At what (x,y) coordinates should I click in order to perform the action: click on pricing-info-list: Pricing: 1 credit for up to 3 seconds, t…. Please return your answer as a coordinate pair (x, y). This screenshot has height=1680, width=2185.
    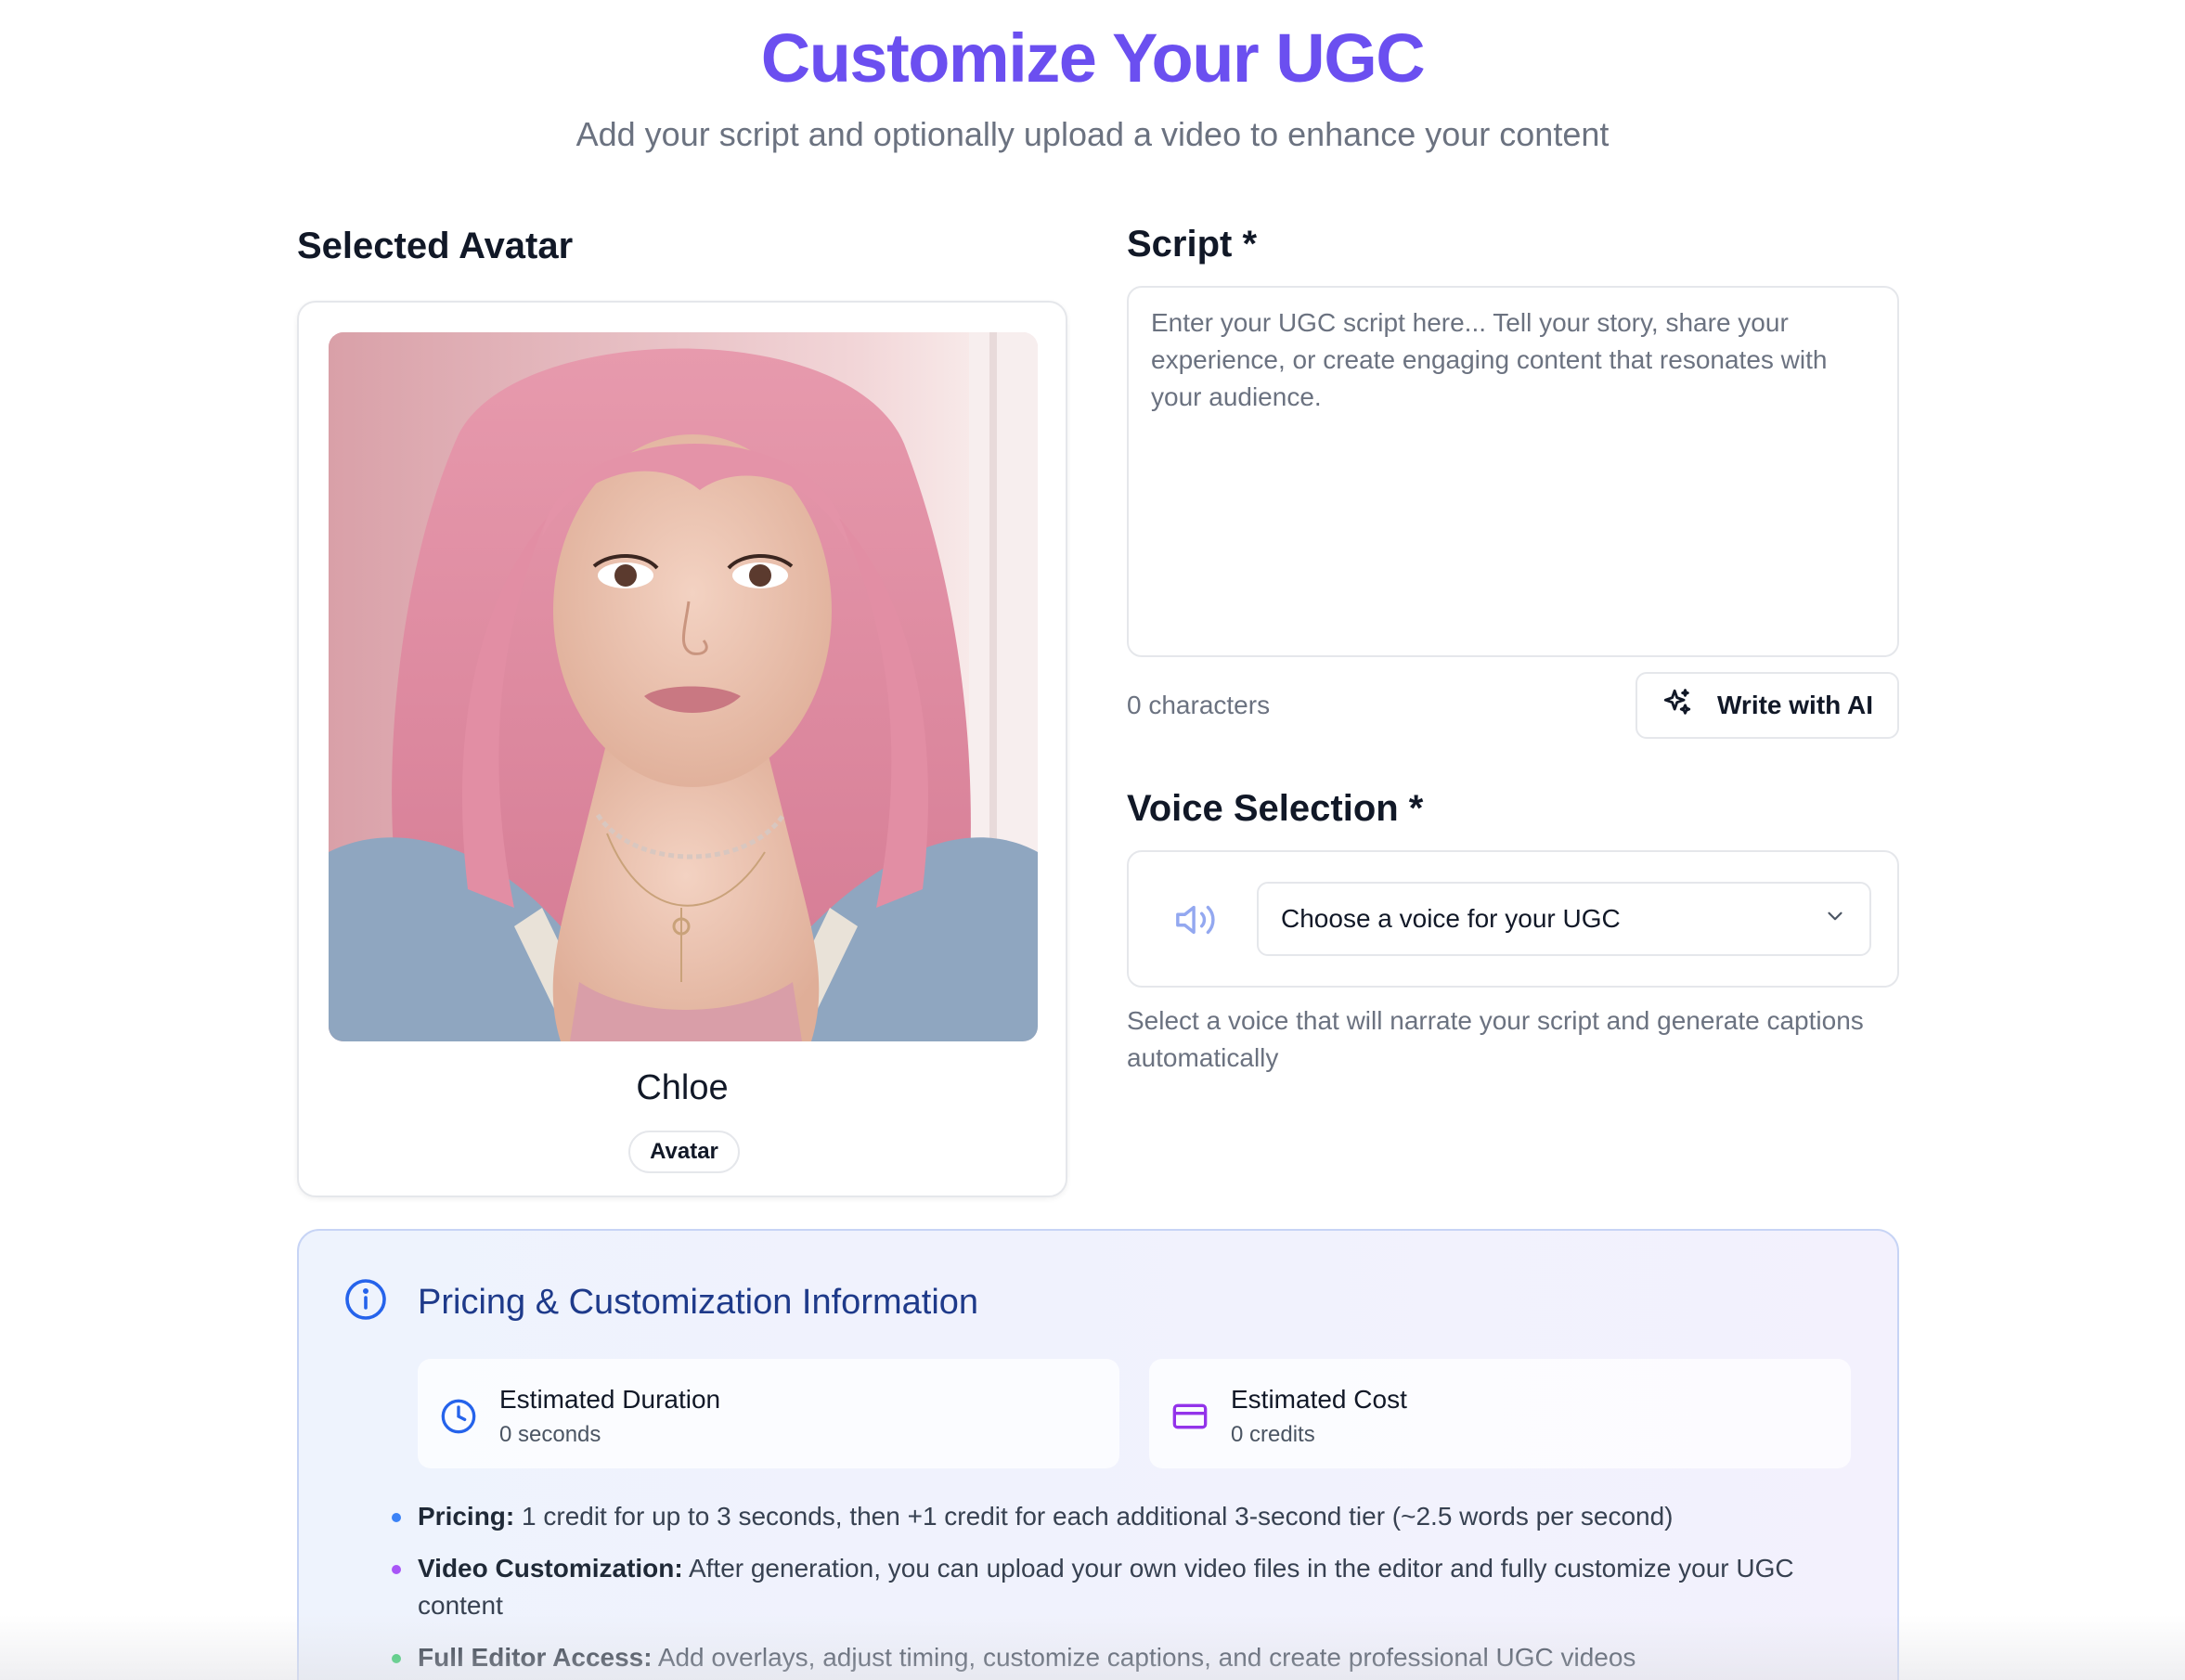
    Looking at the image, I should click on (1129, 1589).